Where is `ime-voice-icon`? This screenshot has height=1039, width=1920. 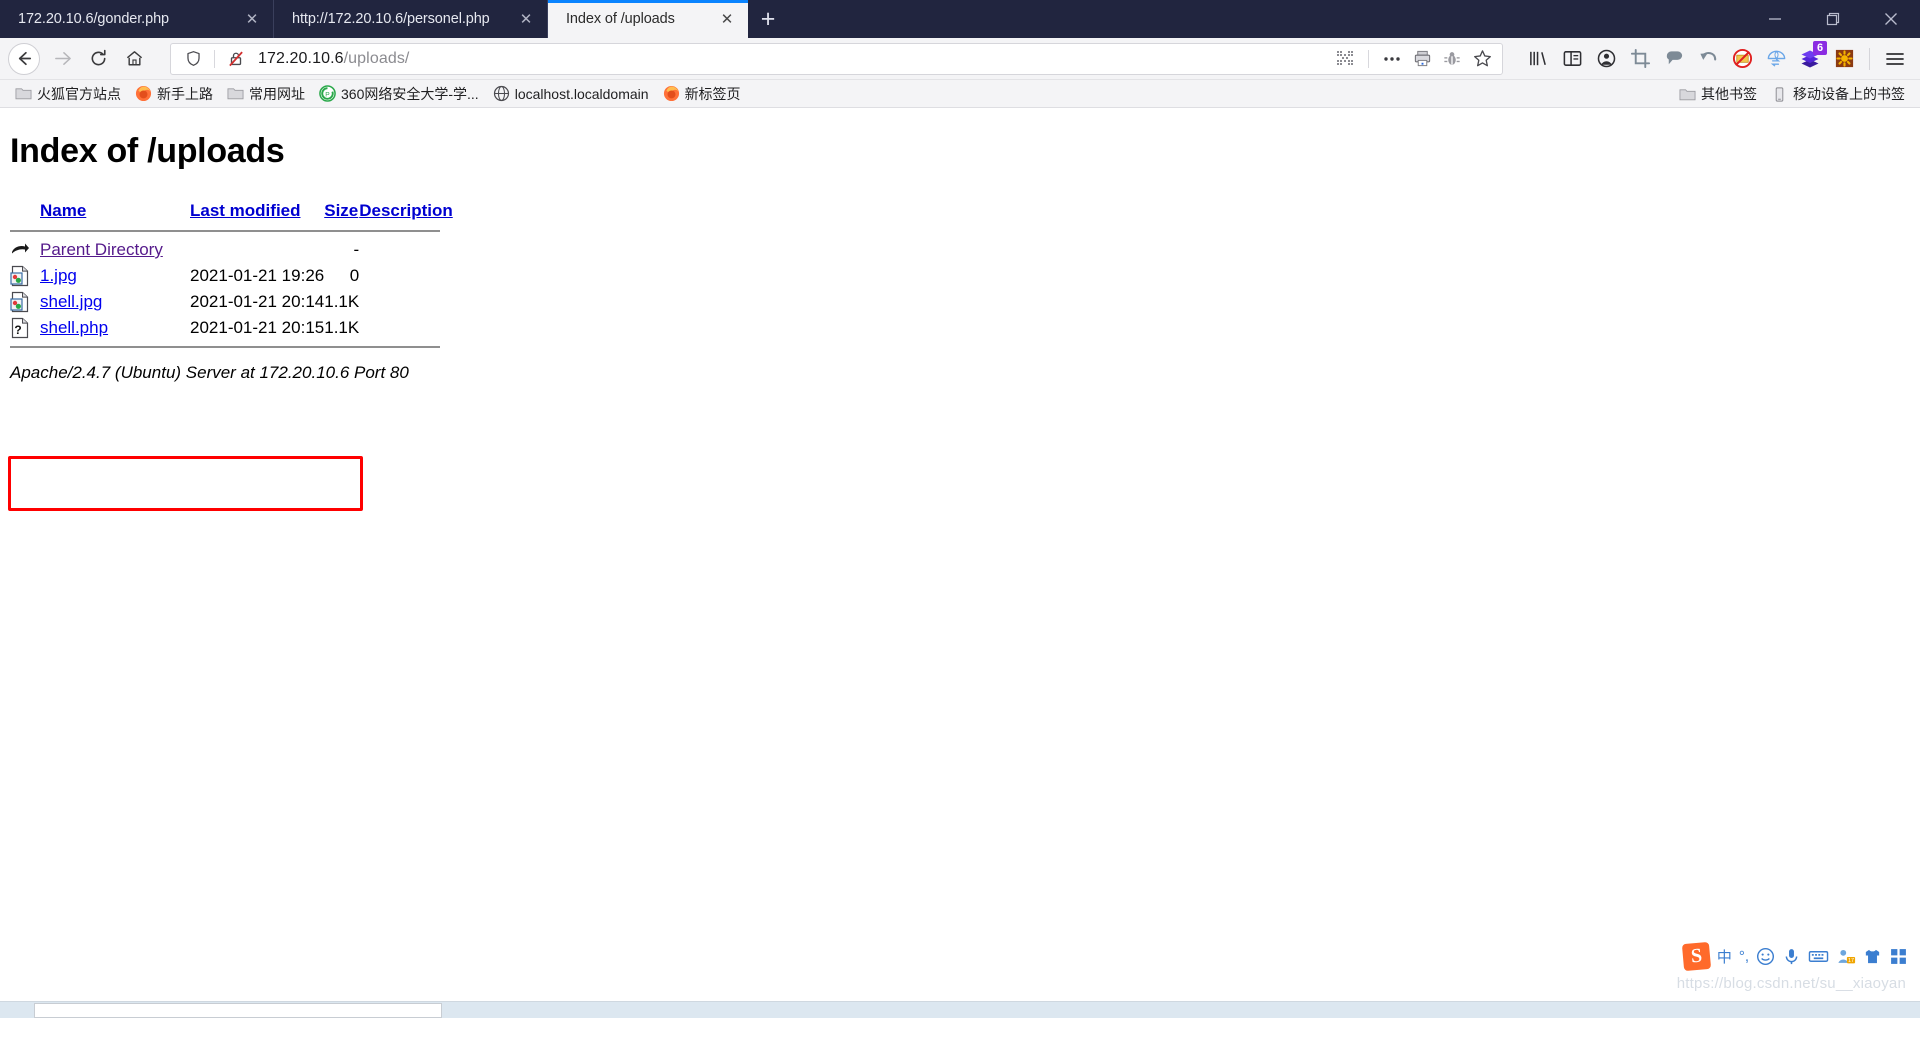 ime-voice-icon is located at coordinates (1791, 957).